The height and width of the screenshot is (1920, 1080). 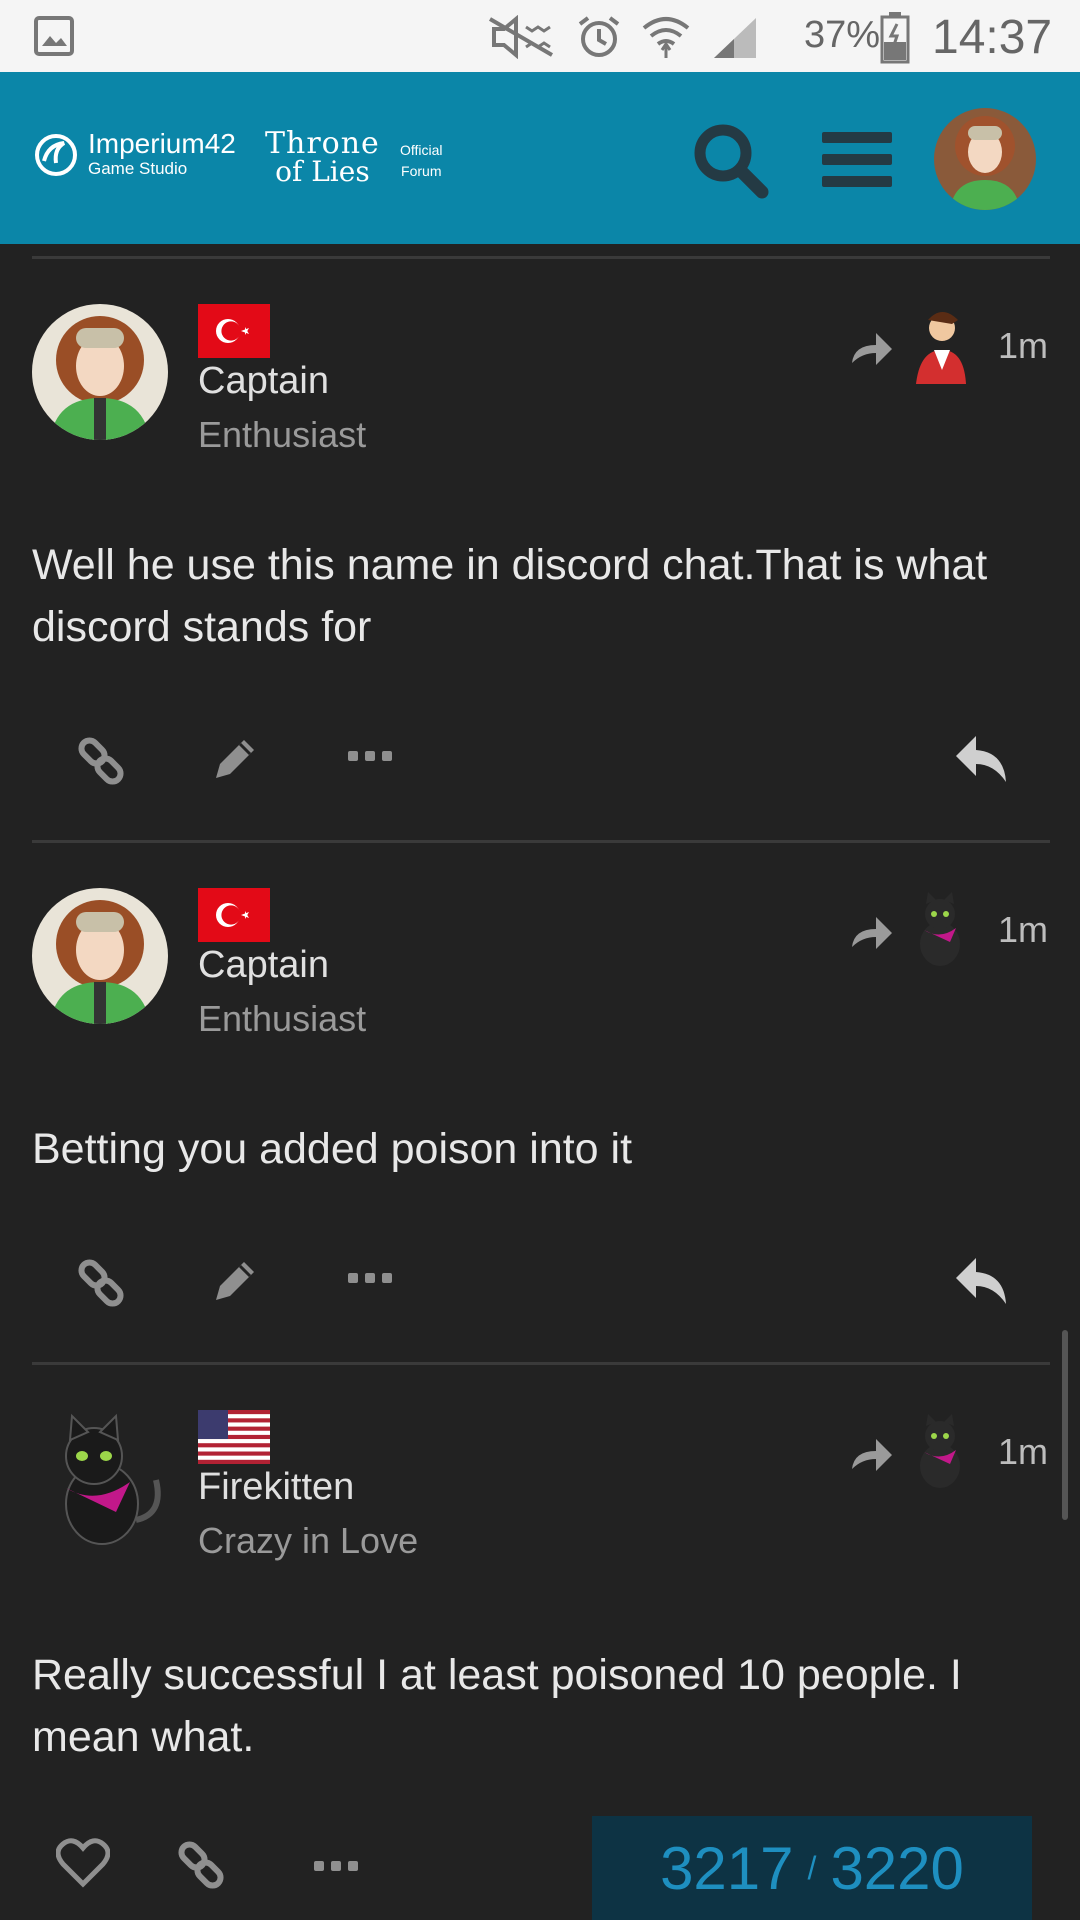 What do you see at coordinates (421, 171) in the screenshot?
I see `official-line2: Forum` at bounding box center [421, 171].